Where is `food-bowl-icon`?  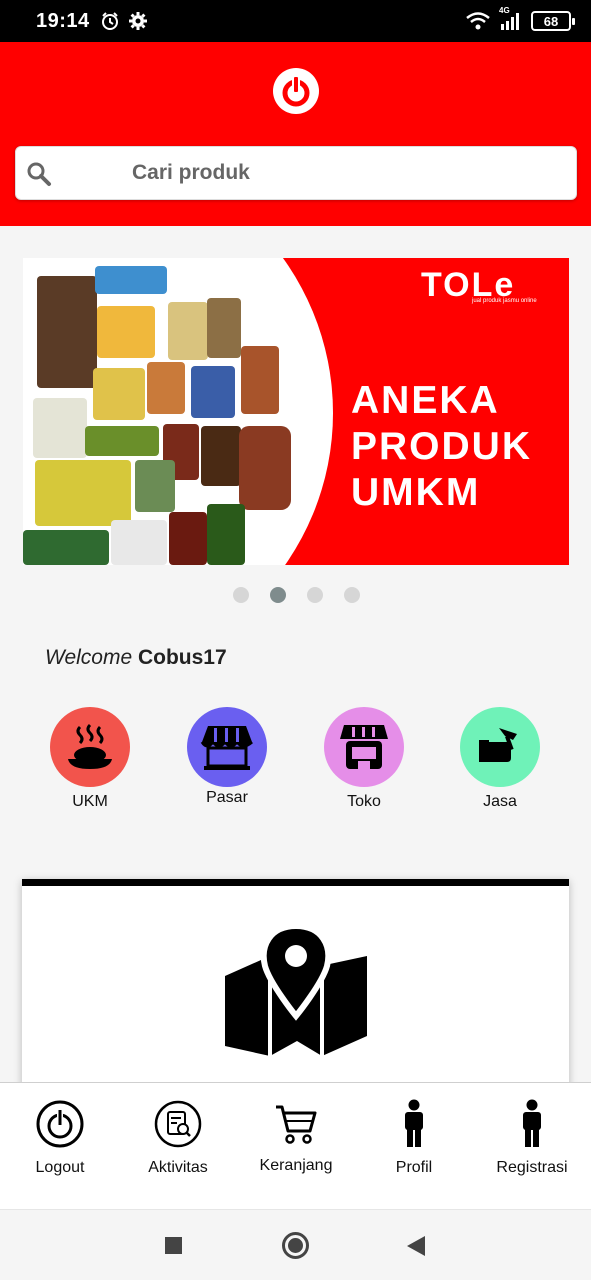 food-bowl-icon is located at coordinates (90, 747).